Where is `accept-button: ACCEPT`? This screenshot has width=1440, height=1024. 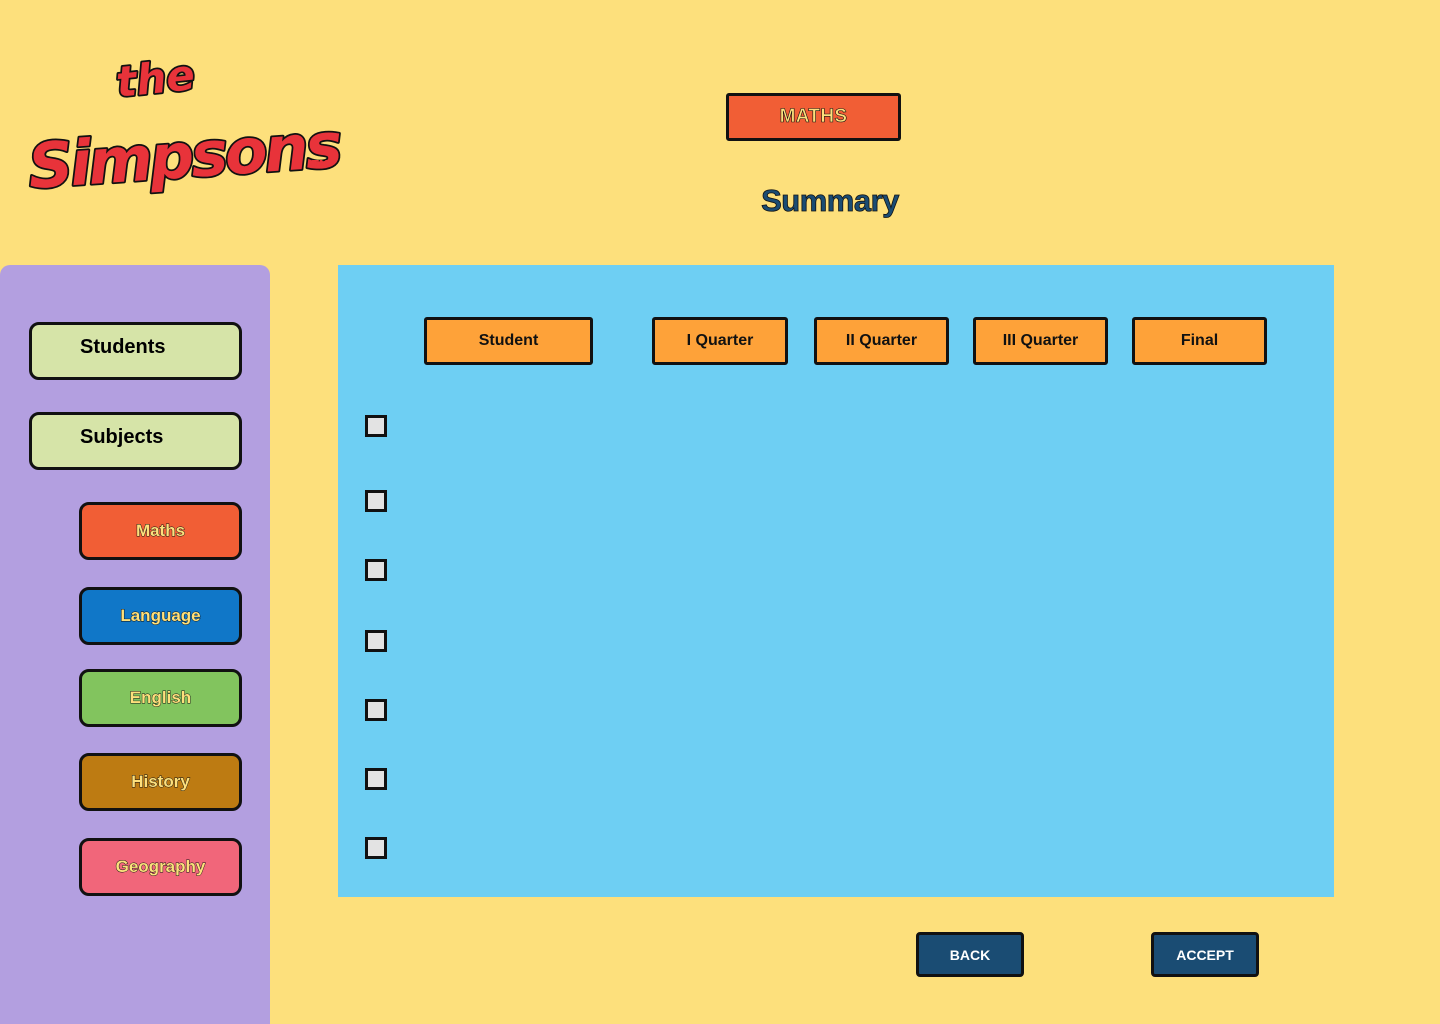 accept-button: ACCEPT is located at coordinates (1205, 954).